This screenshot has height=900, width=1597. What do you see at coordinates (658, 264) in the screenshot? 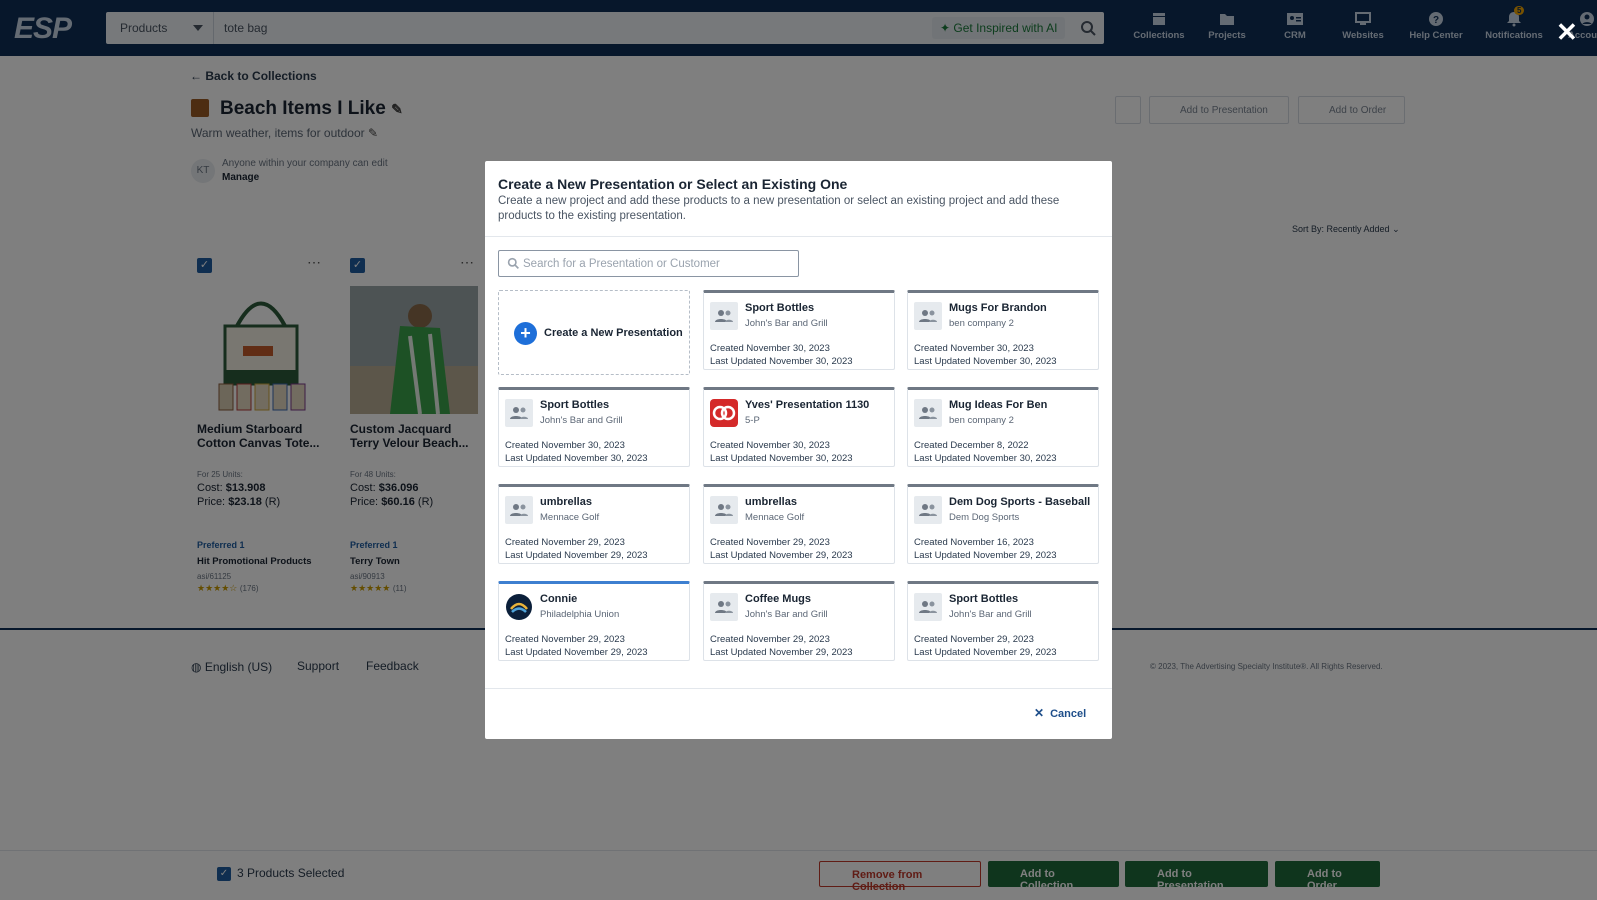
I see `presentation-search-input` at bounding box center [658, 264].